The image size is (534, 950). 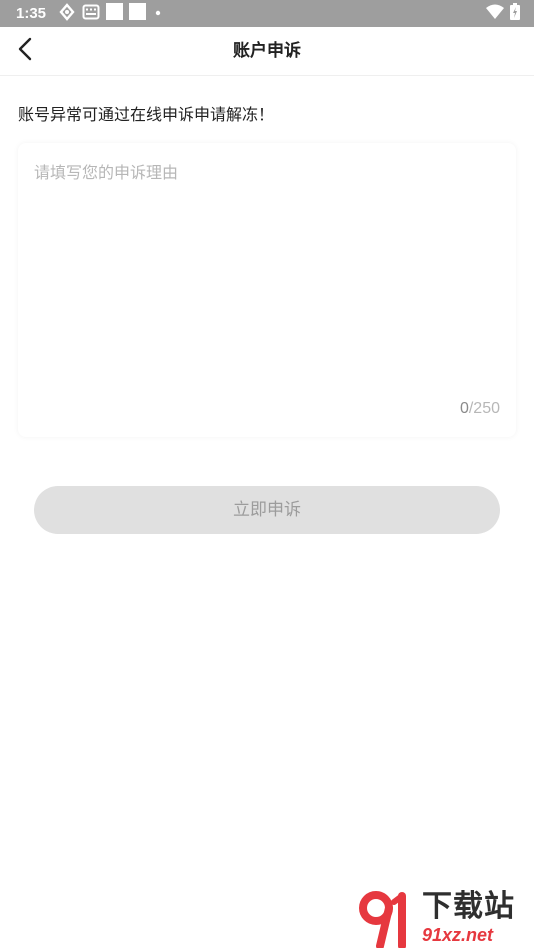 I want to click on wifi-icon, so click(x=495, y=14).